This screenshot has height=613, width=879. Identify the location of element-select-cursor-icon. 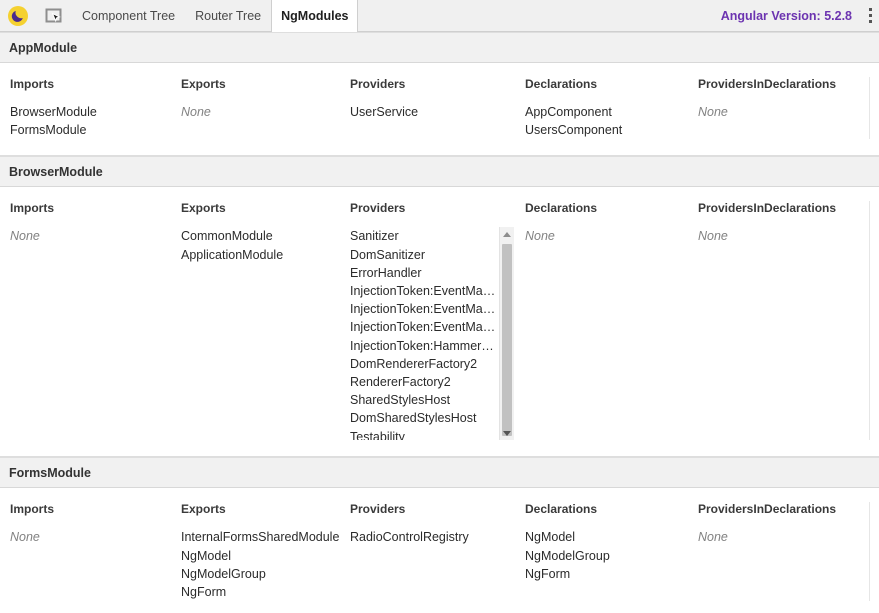
(54, 16).